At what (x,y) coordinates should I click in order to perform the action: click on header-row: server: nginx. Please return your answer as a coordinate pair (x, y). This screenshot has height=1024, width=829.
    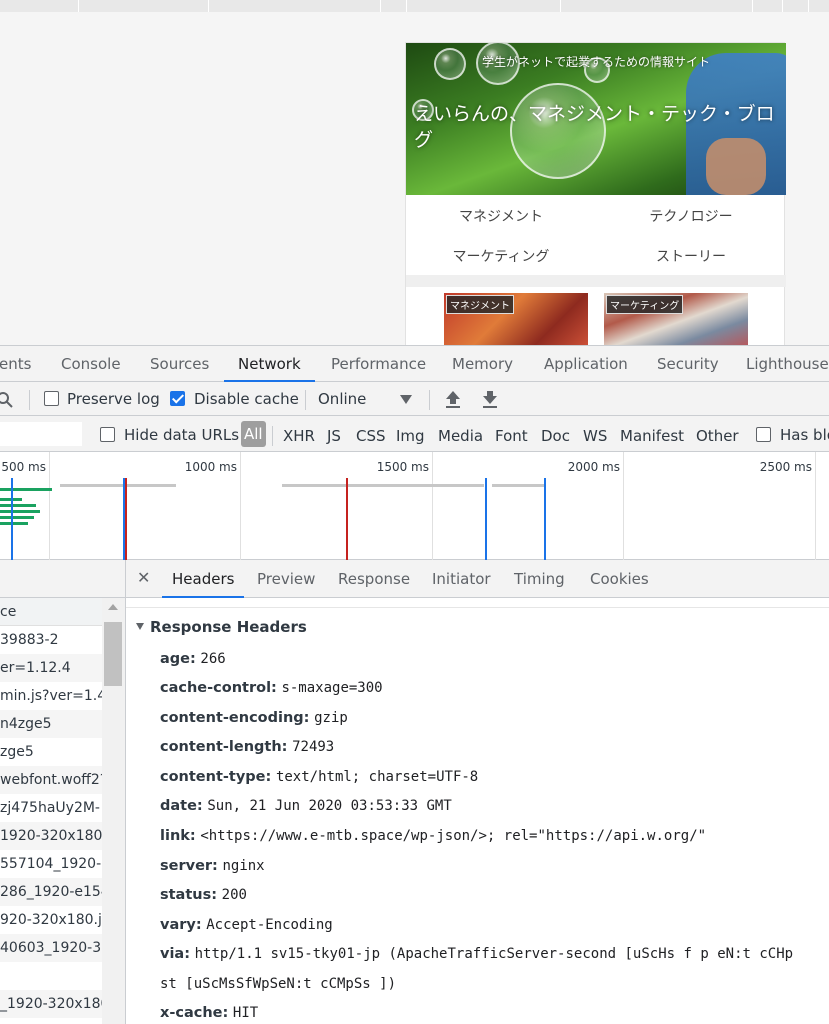
    Looking at the image, I should click on (212, 866).